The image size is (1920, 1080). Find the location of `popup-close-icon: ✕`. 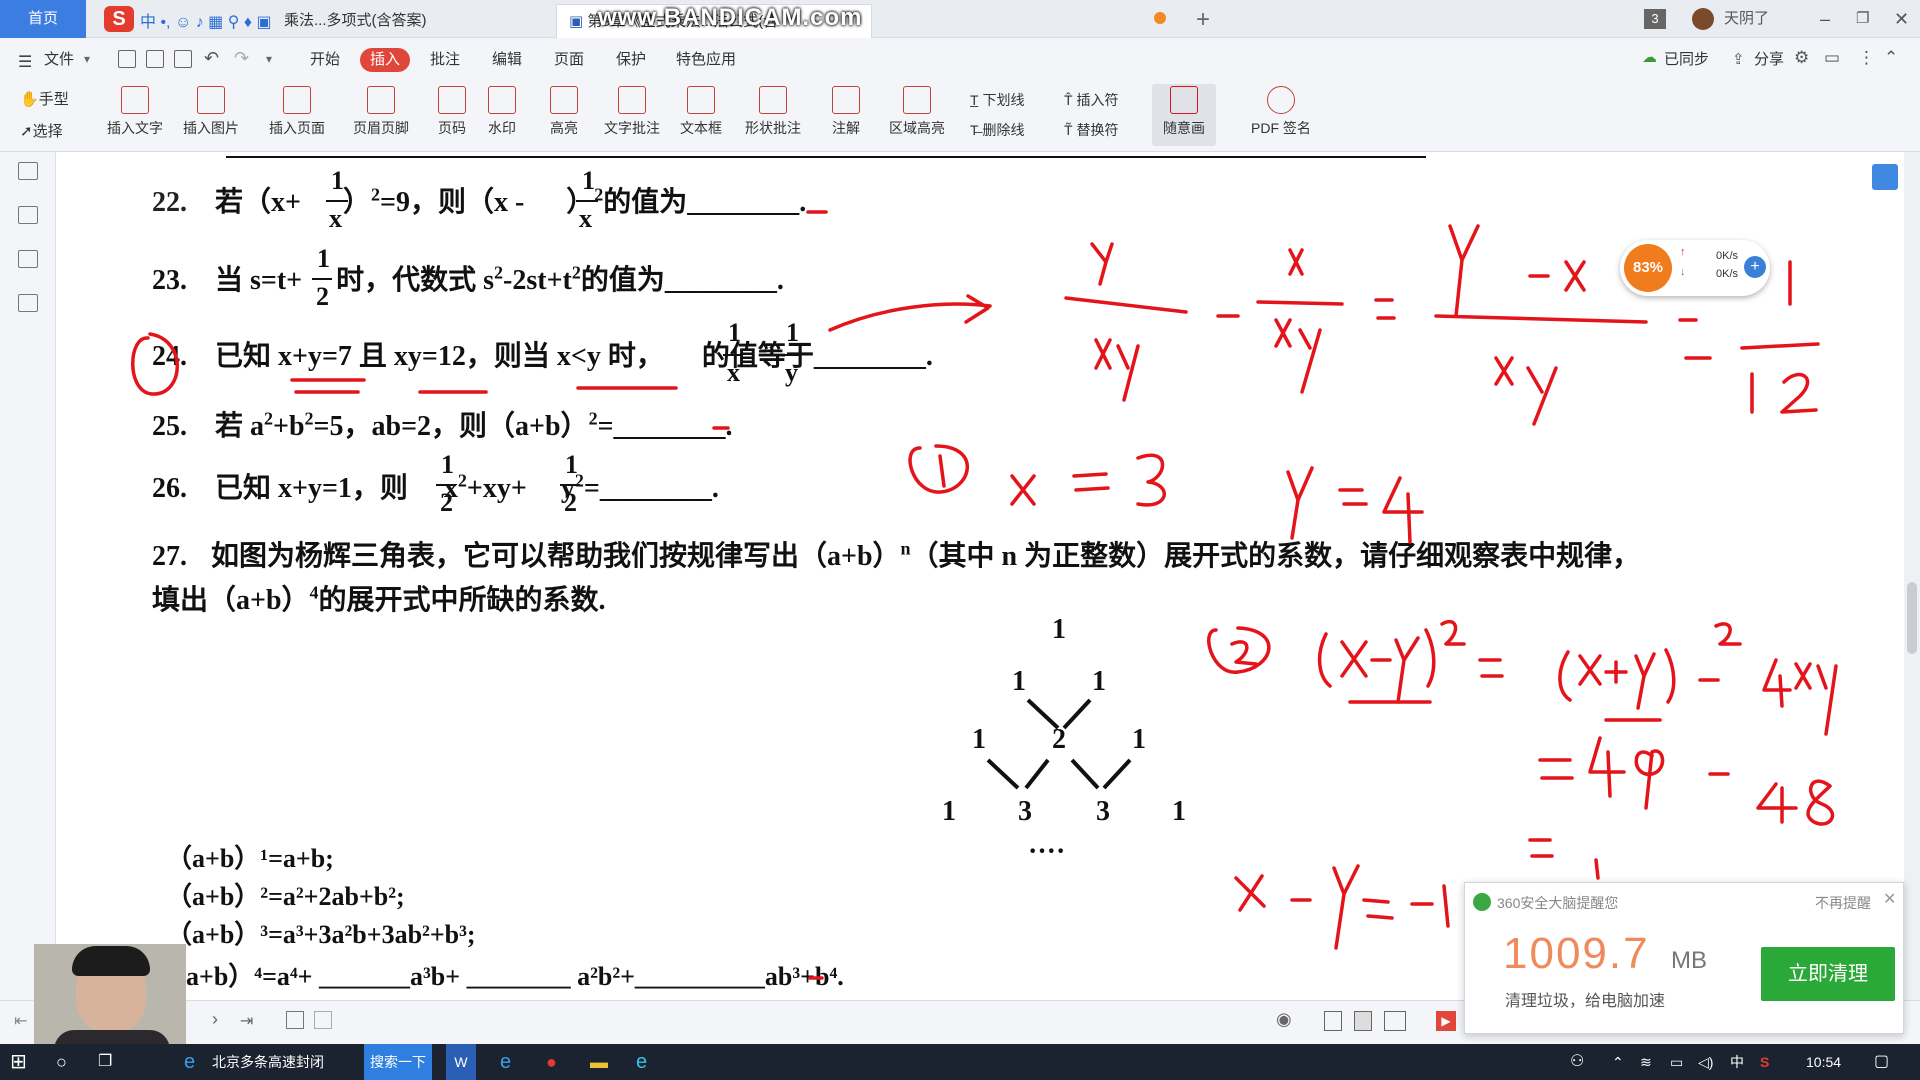

popup-close-icon: ✕ is located at coordinates (1889, 899).